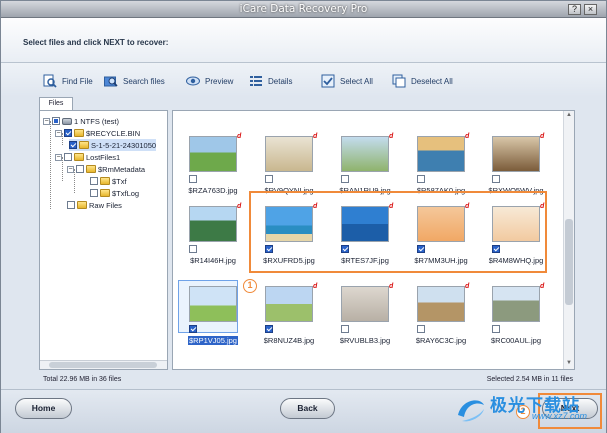  What do you see at coordinates (106, 169) in the screenshot?
I see `tree-item-rmmetadata: − $RmMetadata` at bounding box center [106, 169].